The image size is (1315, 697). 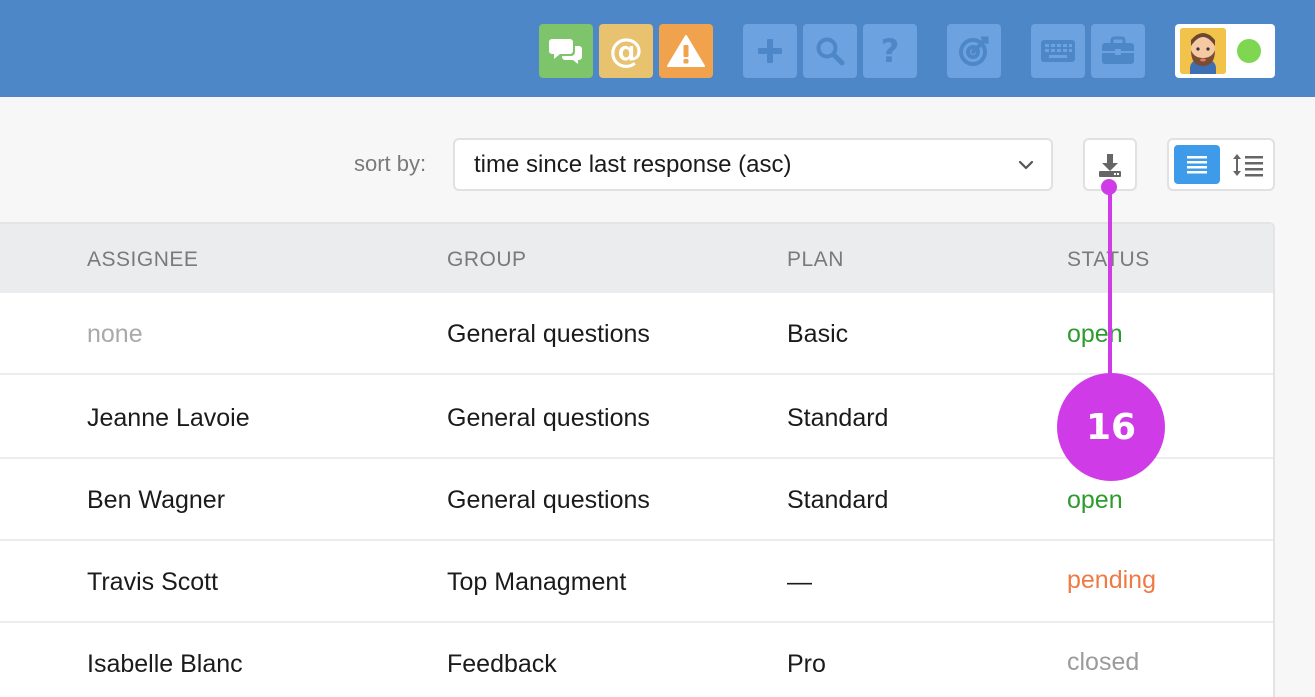 I want to click on column-header-plan: PLAN, so click(x=815, y=260).